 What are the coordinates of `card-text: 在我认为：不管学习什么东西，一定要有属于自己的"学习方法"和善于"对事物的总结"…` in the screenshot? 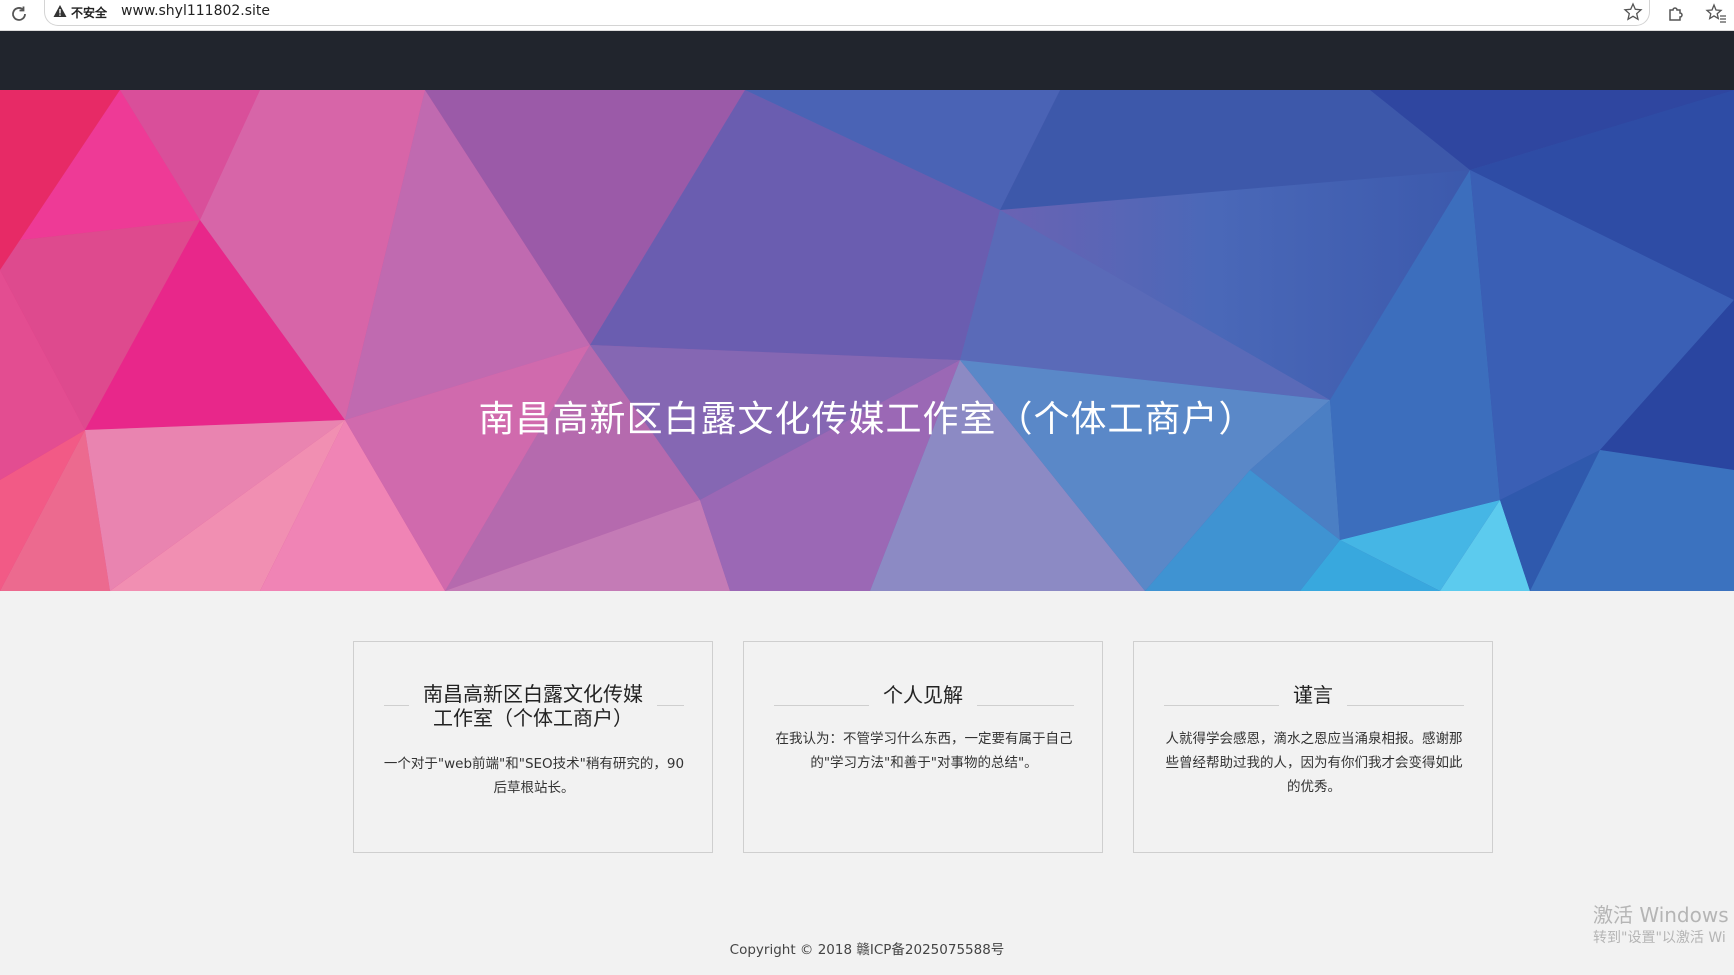 It's located at (924, 751).